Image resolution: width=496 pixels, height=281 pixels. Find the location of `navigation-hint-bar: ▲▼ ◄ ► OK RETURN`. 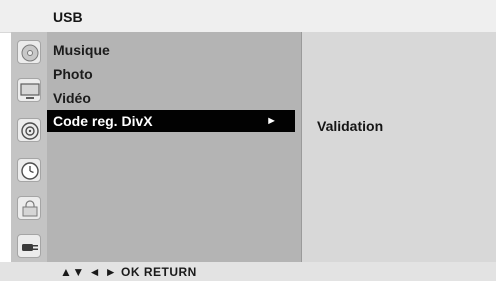

navigation-hint-bar: ▲▼ ◄ ► OK RETURN is located at coordinates (248, 271).